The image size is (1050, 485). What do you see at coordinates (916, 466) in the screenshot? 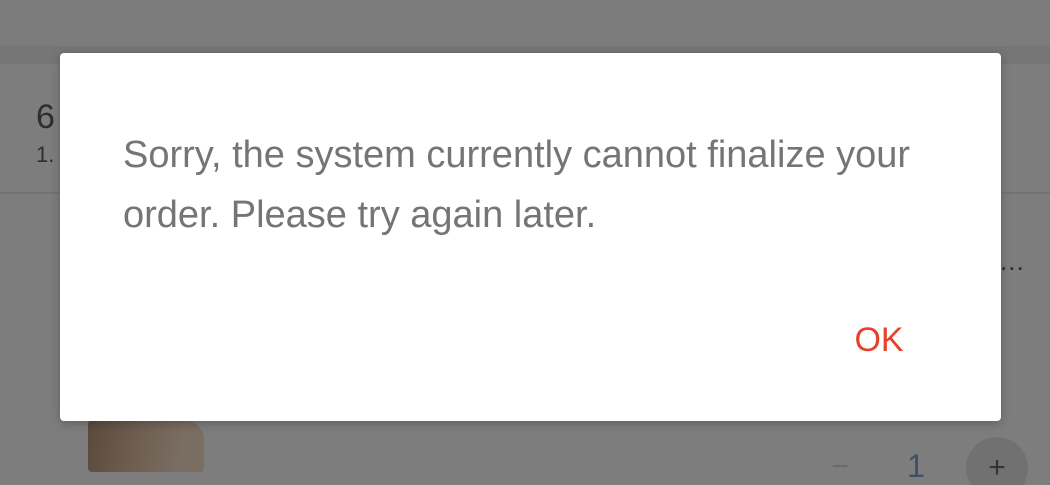
I see `quantity-value: 1` at bounding box center [916, 466].